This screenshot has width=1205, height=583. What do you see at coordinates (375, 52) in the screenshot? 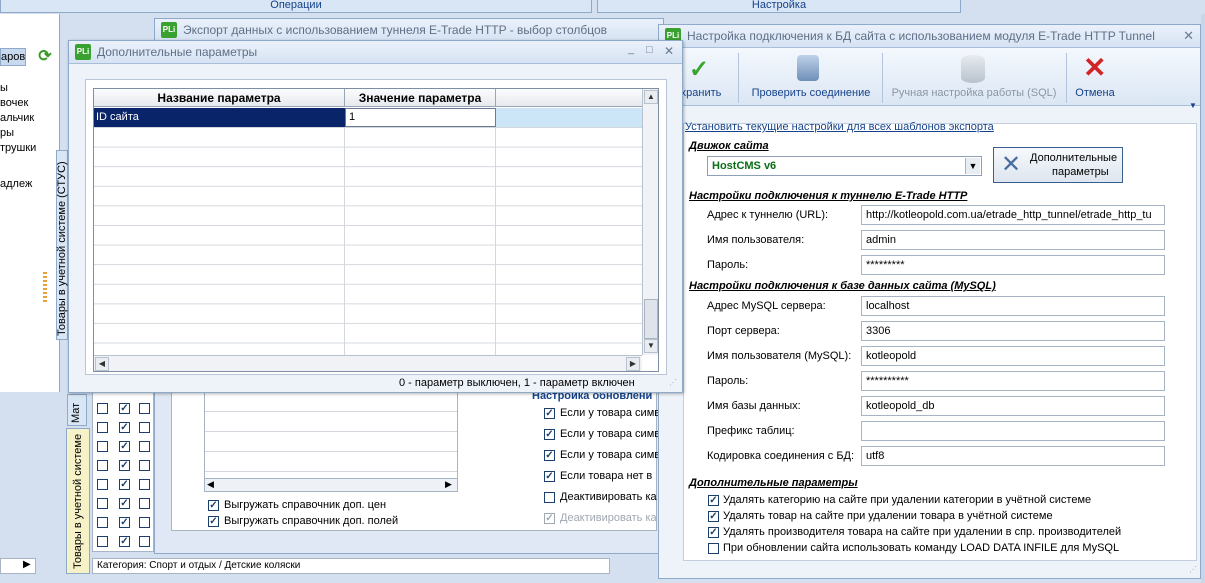
I see `params-window-titlebar: PLi Дополнительные параметры _ □ ✕` at bounding box center [375, 52].